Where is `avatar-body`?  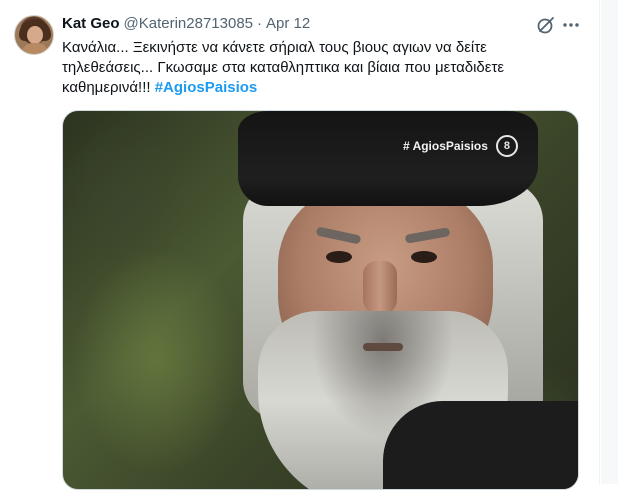 avatar-body is located at coordinates (35, 48).